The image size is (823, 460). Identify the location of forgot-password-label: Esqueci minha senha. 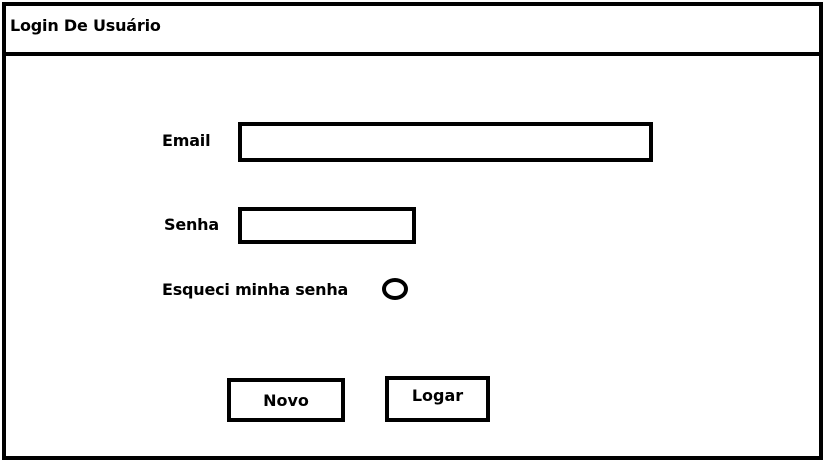
(255, 289).